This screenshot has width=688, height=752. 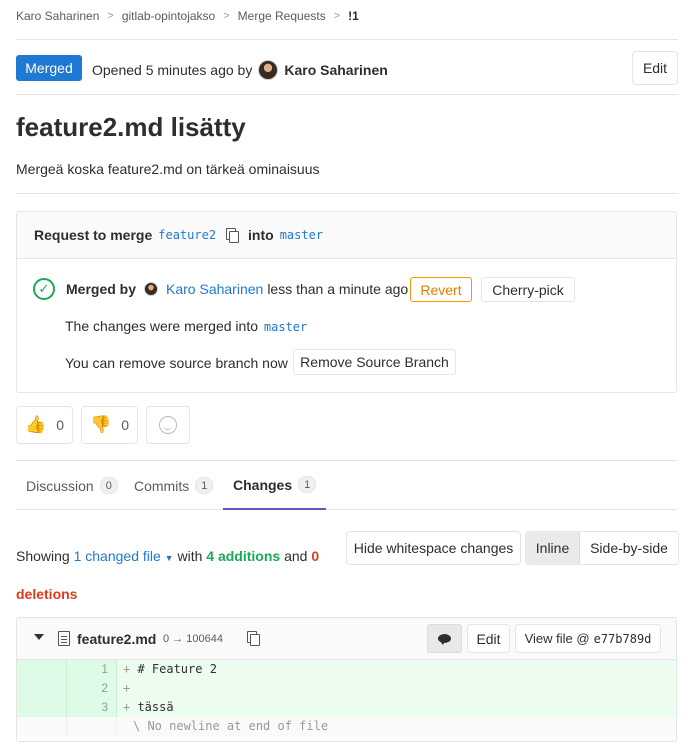 What do you see at coordinates (243, 556) in the screenshot?
I see `additions-count: 4 additions` at bounding box center [243, 556].